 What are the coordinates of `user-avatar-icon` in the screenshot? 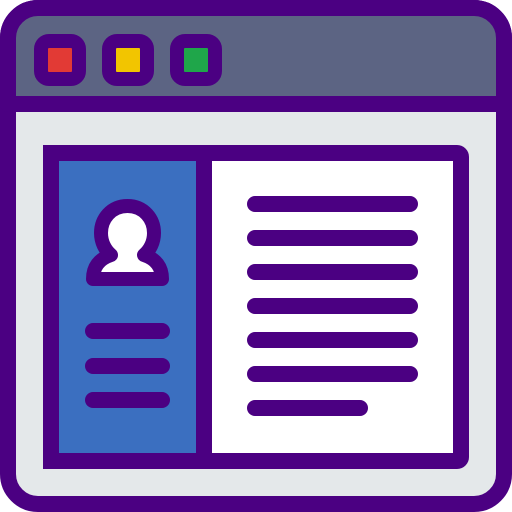 It's located at (127, 242).